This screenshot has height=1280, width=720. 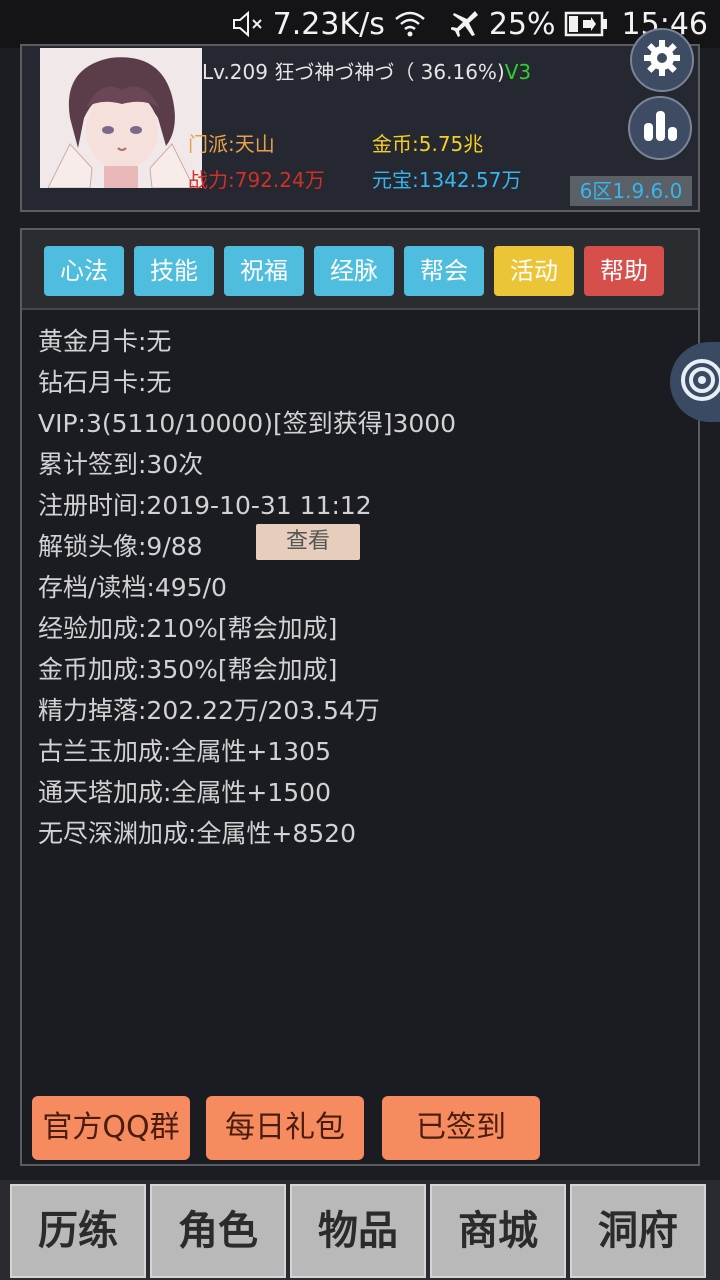 What do you see at coordinates (428, 144) in the screenshot?
I see `gold-label: 金币:5.75兆` at bounding box center [428, 144].